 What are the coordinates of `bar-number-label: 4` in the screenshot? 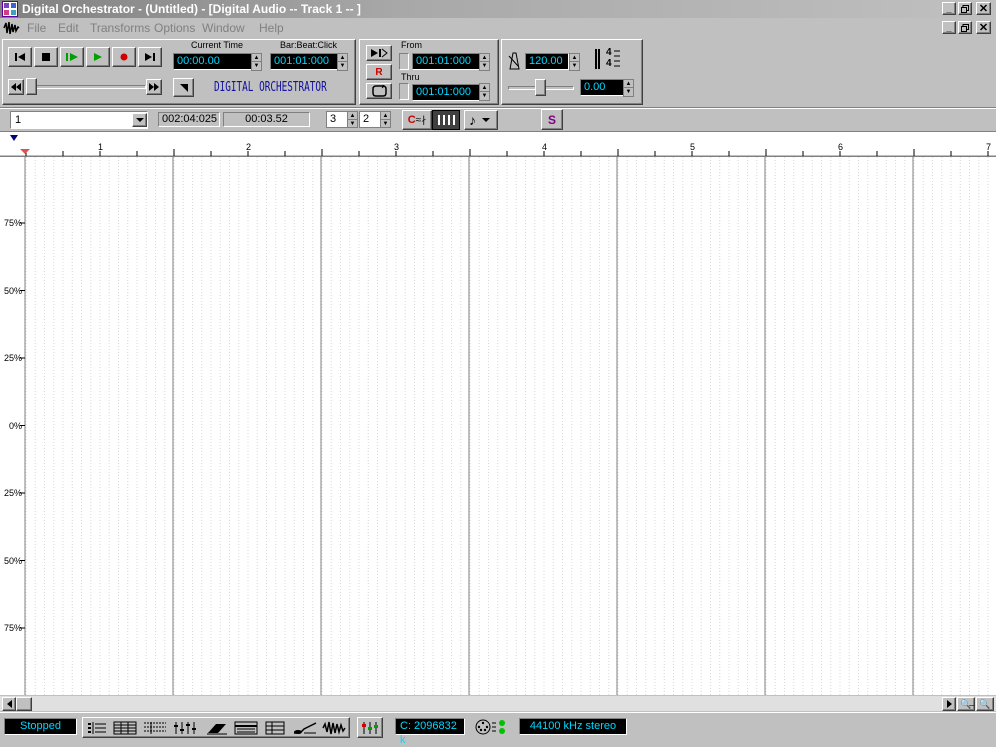 It's located at (545, 147).